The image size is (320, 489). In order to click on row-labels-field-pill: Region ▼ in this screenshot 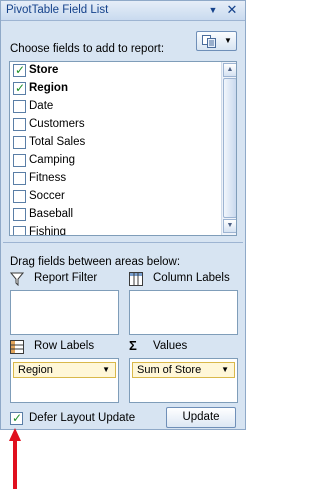, I will do `click(64, 370)`.